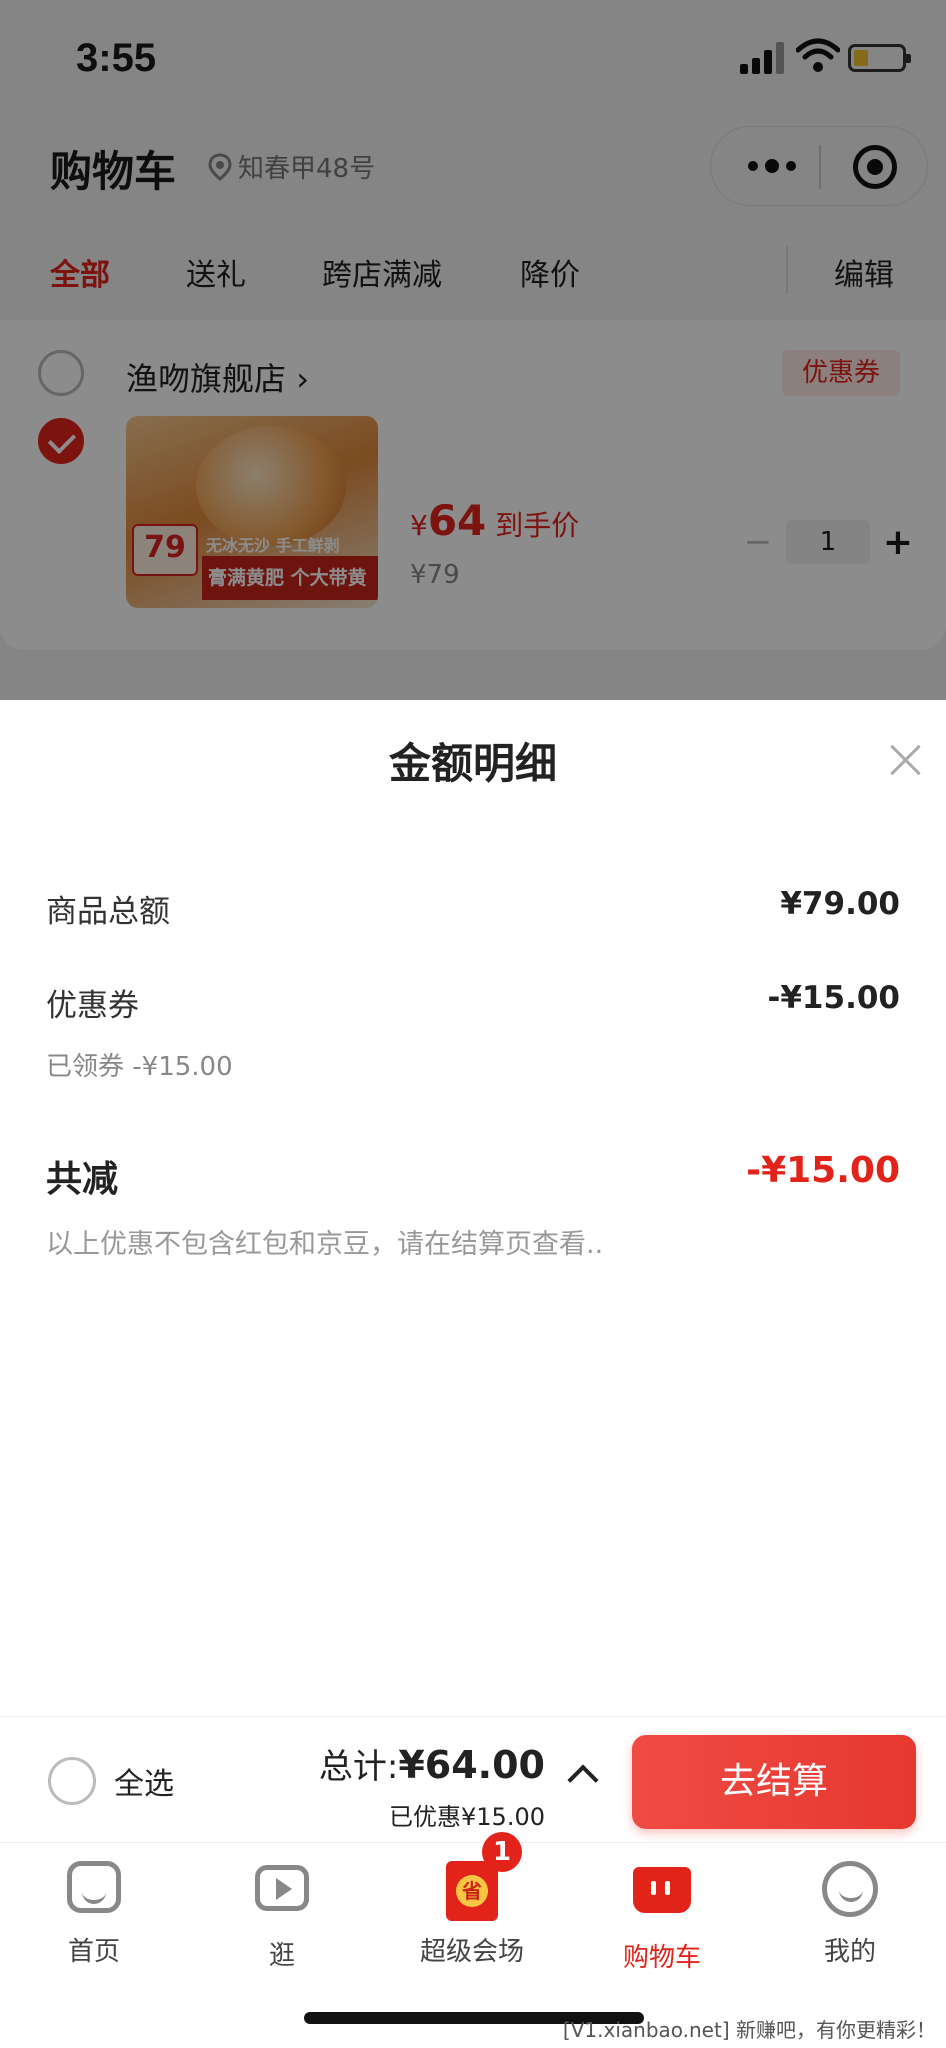  Describe the element at coordinates (840, 904) in the screenshot. I see `goods-total-value: ¥79.00` at that location.